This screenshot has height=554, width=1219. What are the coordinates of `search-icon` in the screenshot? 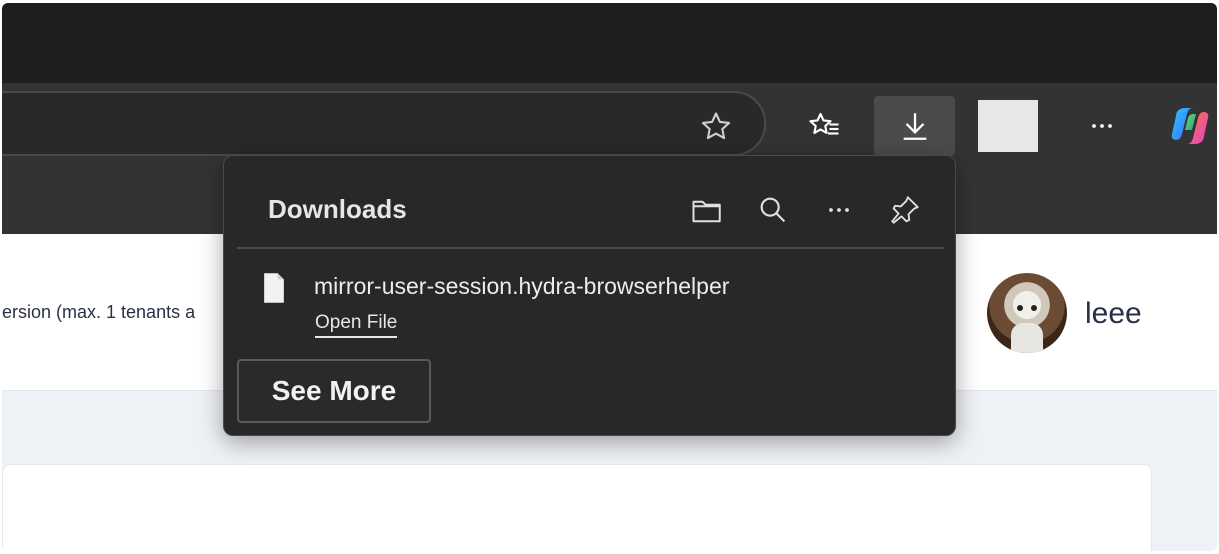 It's located at (773, 210).